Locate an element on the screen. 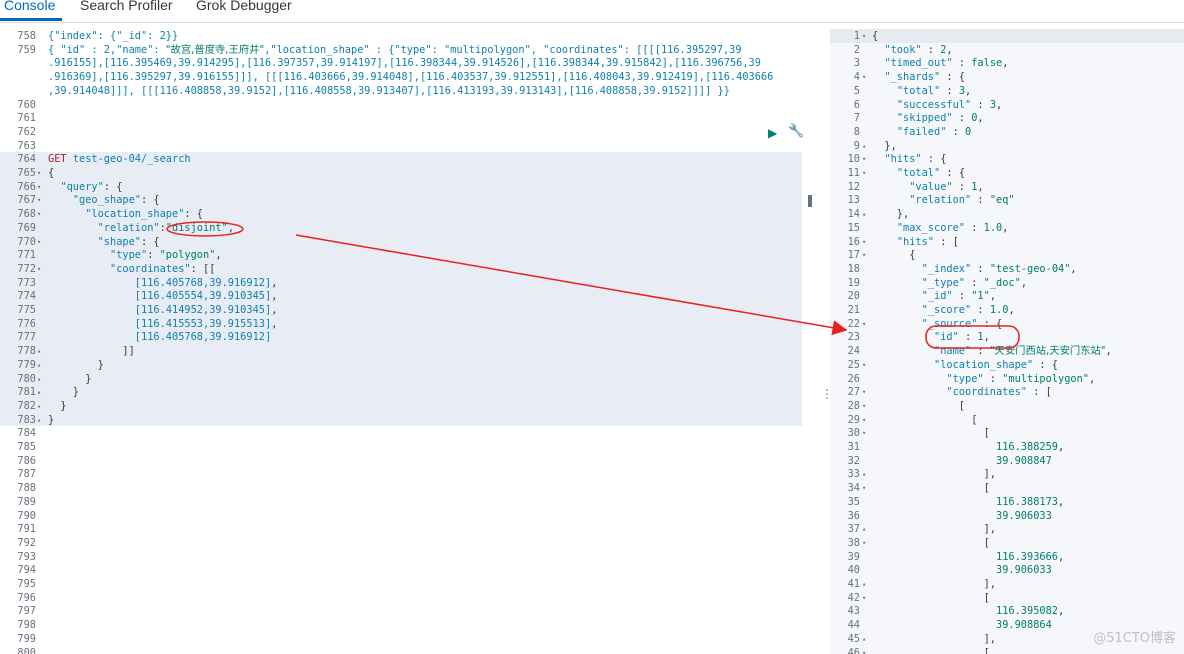 The image size is (1184, 654). output-line: 2 "took" : 2, is located at coordinates (1007, 51).